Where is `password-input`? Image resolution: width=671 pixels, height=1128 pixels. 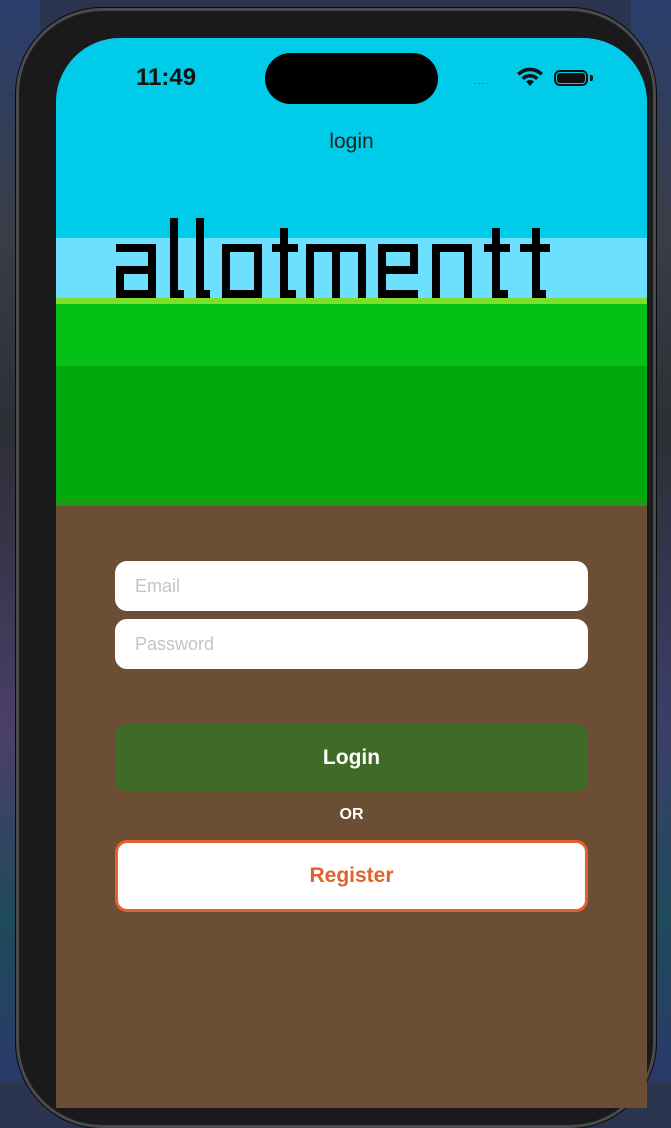 password-input is located at coordinates (351, 644).